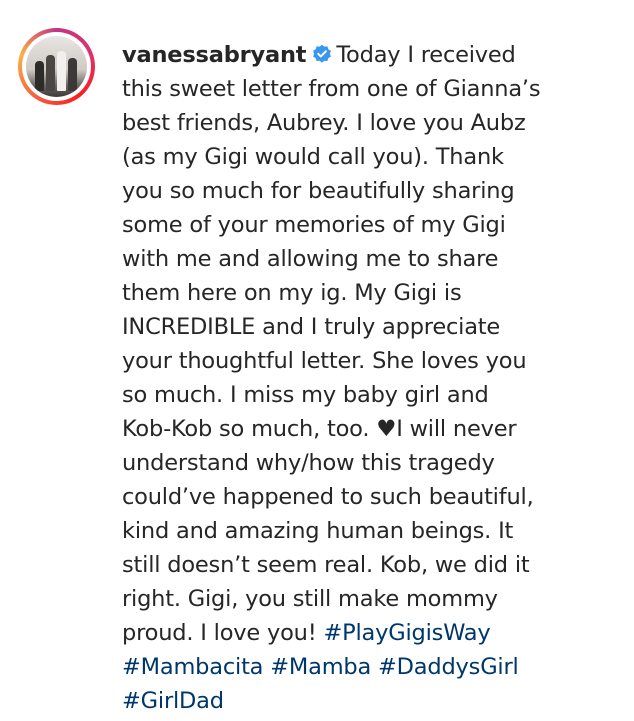 The height and width of the screenshot is (721, 634). What do you see at coordinates (292, 293) in the screenshot?
I see `caption-line: them here on my ig. My Gigi is` at bounding box center [292, 293].